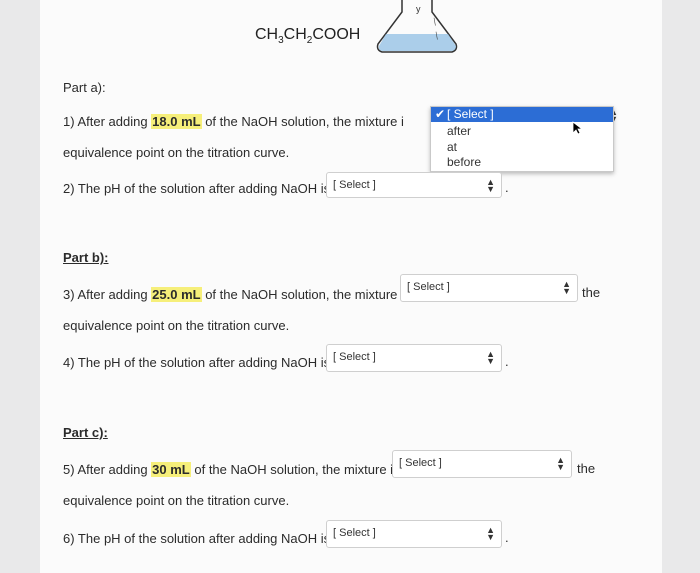 Image resolution: width=700 pixels, height=573 pixels. Describe the element at coordinates (85, 432) in the screenshot. I see `part-c-title: Part c):` at that location.